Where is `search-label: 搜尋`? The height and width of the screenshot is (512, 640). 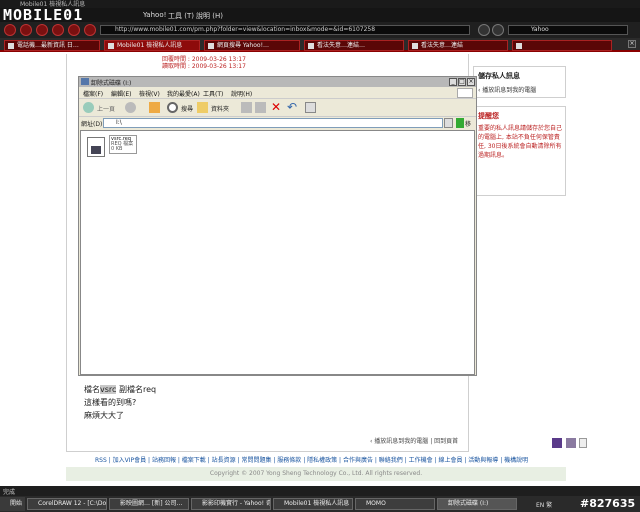
search-label: 搜尋 is located at coordinates (187, 108).